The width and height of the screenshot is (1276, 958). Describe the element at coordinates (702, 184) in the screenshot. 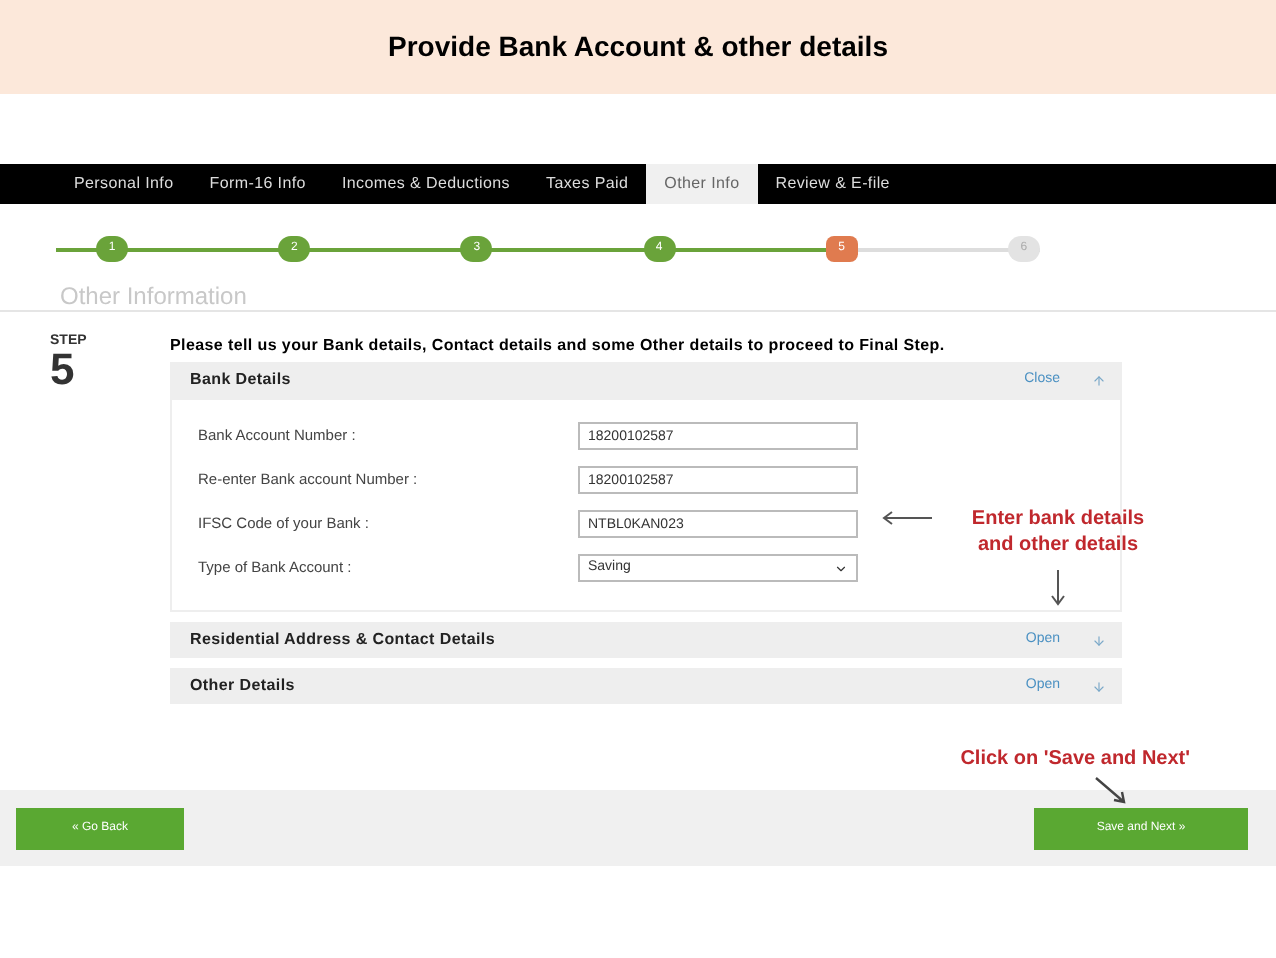

I see `tab: Other Info` at that location.